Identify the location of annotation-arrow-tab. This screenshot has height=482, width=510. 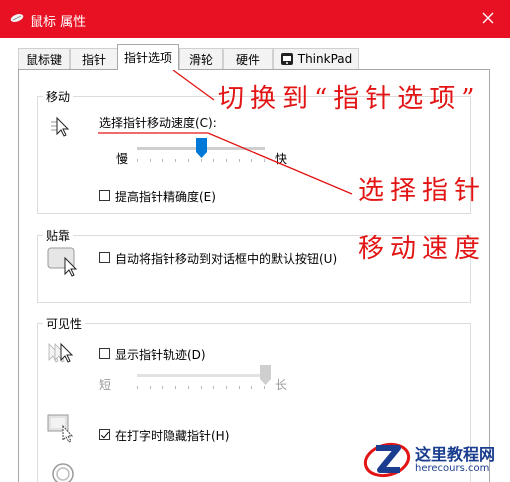
(193, 85).